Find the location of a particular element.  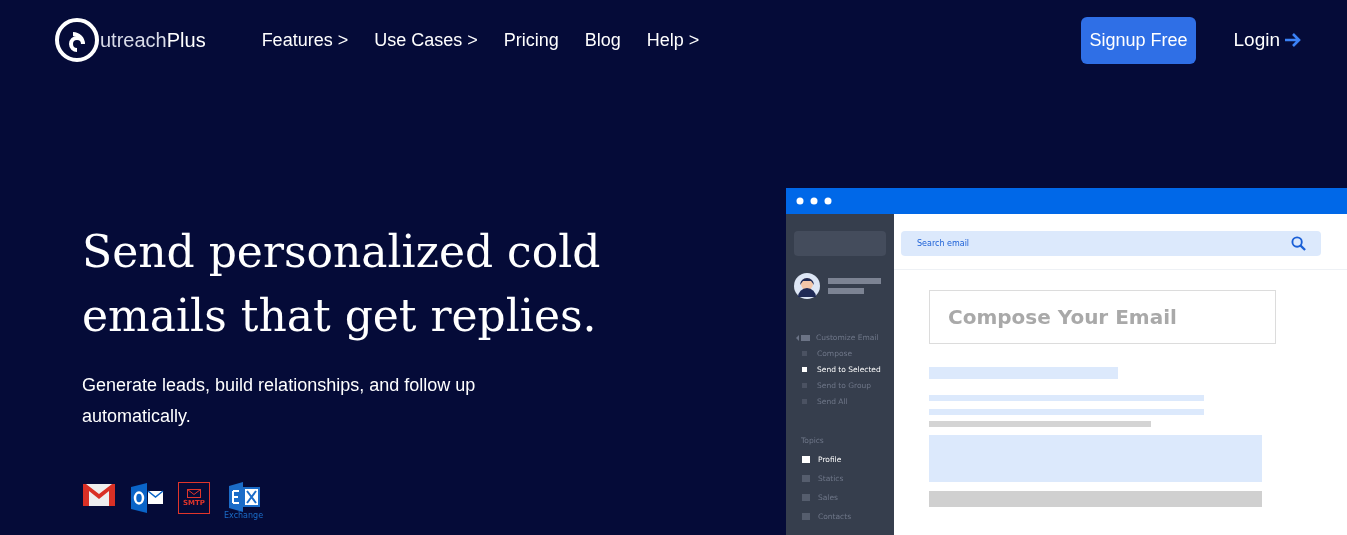

compose-title: Compose Your Email is located at coordinates (1102, 317).